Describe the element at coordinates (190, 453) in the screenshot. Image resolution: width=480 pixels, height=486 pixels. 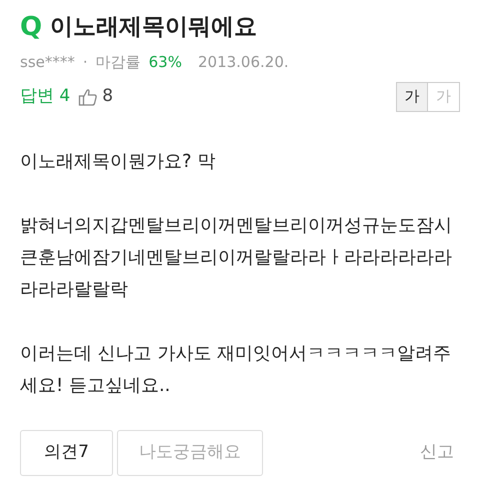
I see `curious-button: 나도궁금해요` at that location.